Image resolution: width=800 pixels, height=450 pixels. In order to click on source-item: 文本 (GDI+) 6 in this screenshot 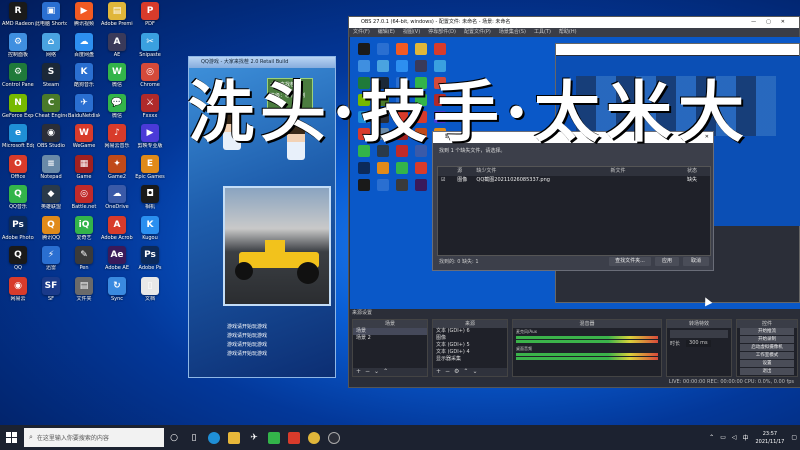, I will do `click(470, 331)`.